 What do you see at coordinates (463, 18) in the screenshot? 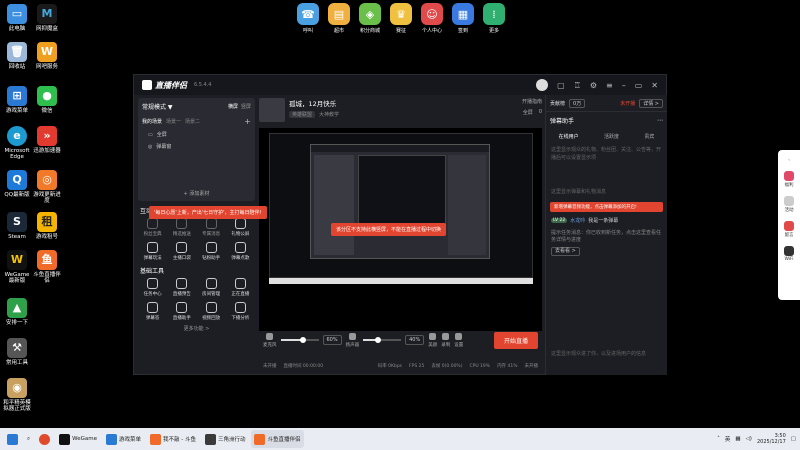
I see `launcher-checkin: ▦ 签到` at bounding box center [463, 18].